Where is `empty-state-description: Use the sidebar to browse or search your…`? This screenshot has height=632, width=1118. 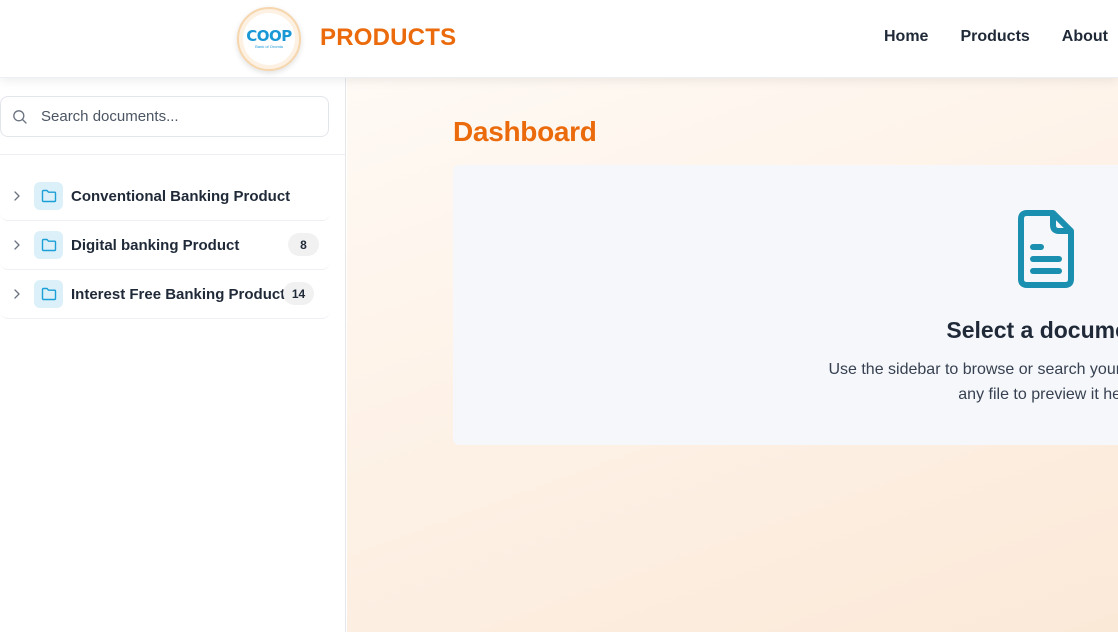
empty-state-description: Use the sidebar to browse or search your… is located at coordinates (973, 382).